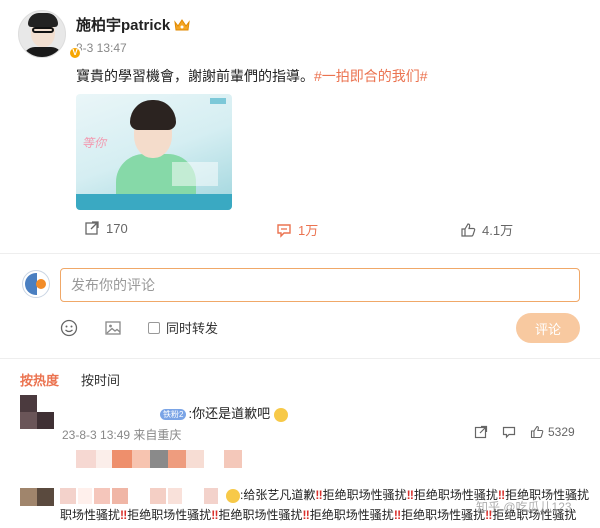  Describe the element at coordinates (498, 230) in the screenshot. I see `like-count: 4.1万` at that location.